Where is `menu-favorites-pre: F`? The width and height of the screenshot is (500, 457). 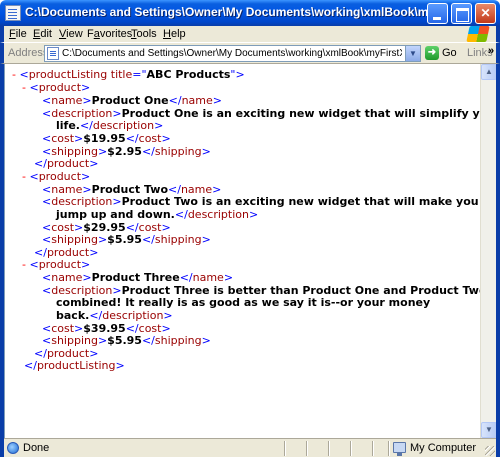 menu-favorites-pre: F is located at coordinates (90, 34).